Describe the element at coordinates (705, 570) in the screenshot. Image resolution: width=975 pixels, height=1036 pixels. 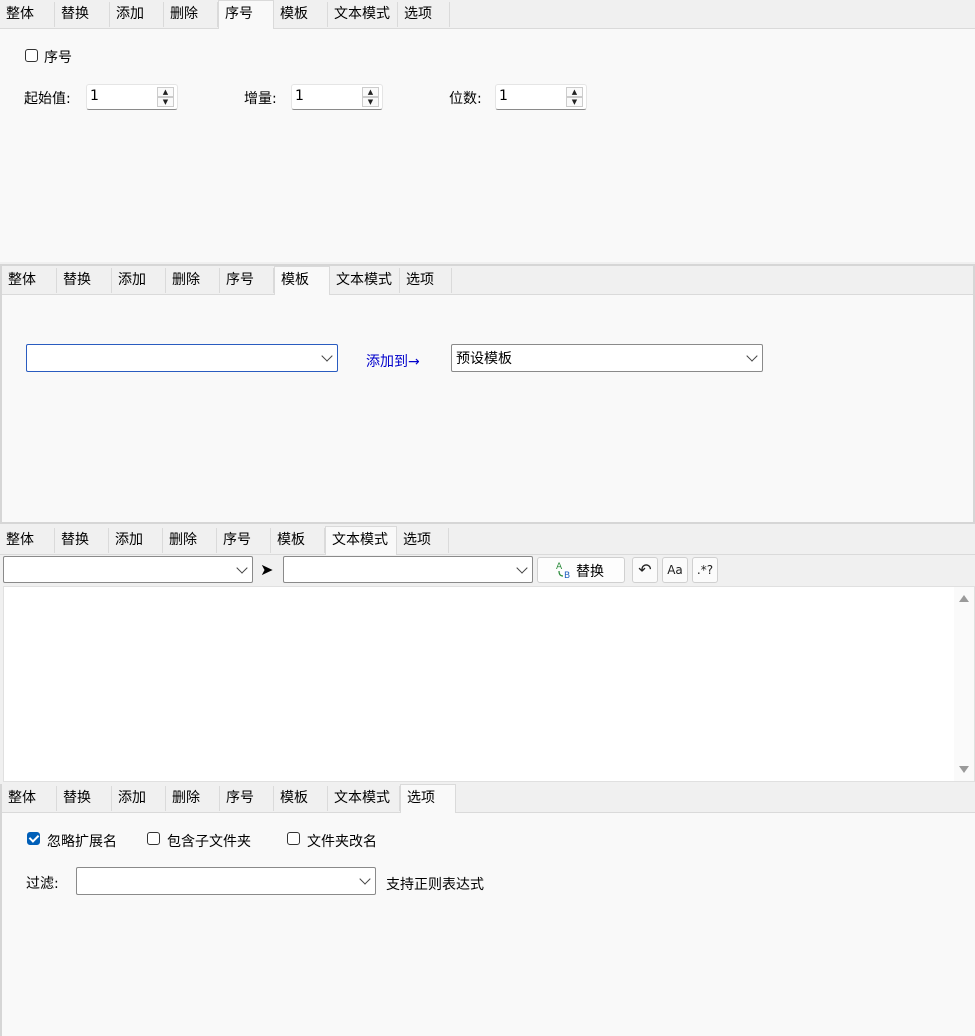
I see `regex-icon: .*?` at that location.